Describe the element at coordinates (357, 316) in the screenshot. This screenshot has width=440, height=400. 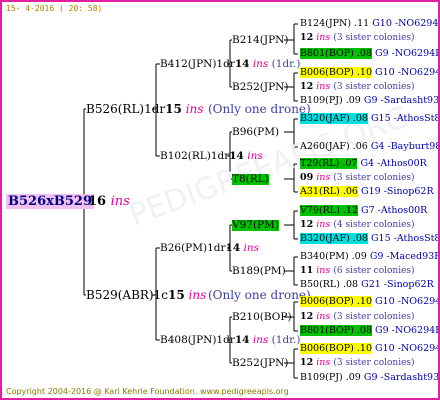
I see `note-b210: 12 ins (3 sister colonies)` at that location.